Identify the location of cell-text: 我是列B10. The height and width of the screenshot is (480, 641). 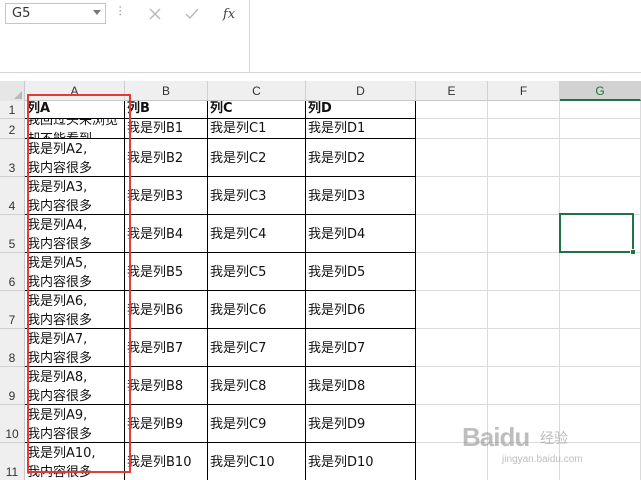
(159, 462).